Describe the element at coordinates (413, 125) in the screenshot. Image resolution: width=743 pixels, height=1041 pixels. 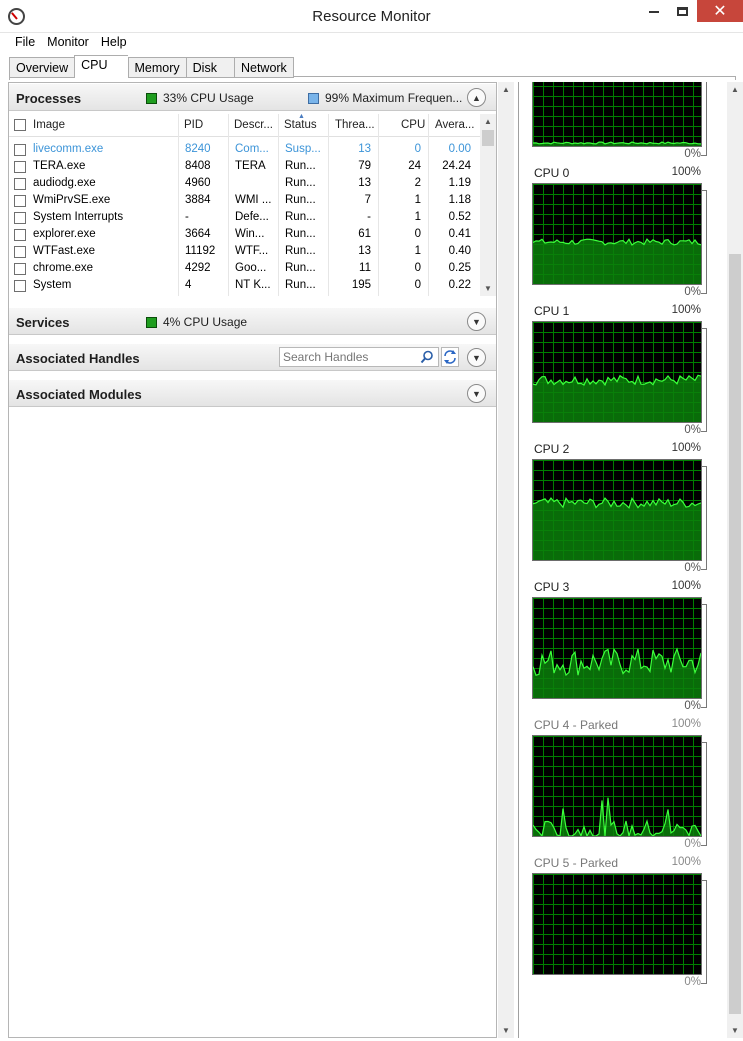
I see `column-cpu: CPU` at that location.